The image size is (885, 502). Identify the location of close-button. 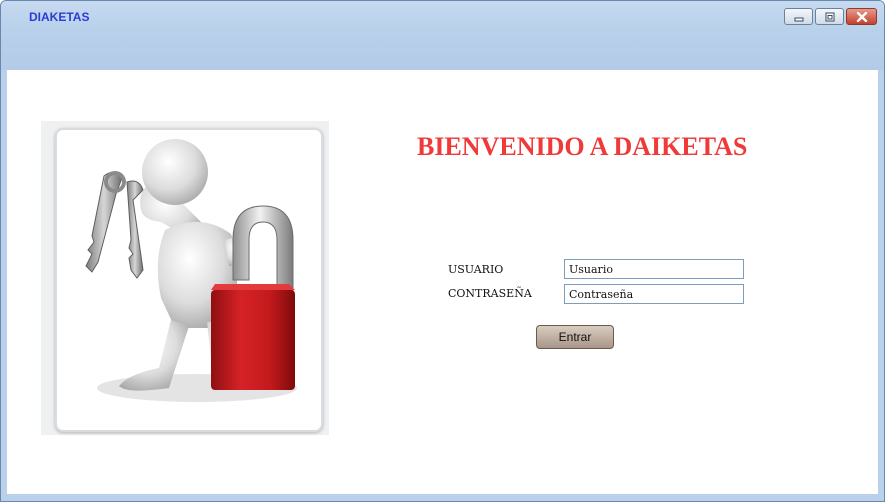
(861, 16).